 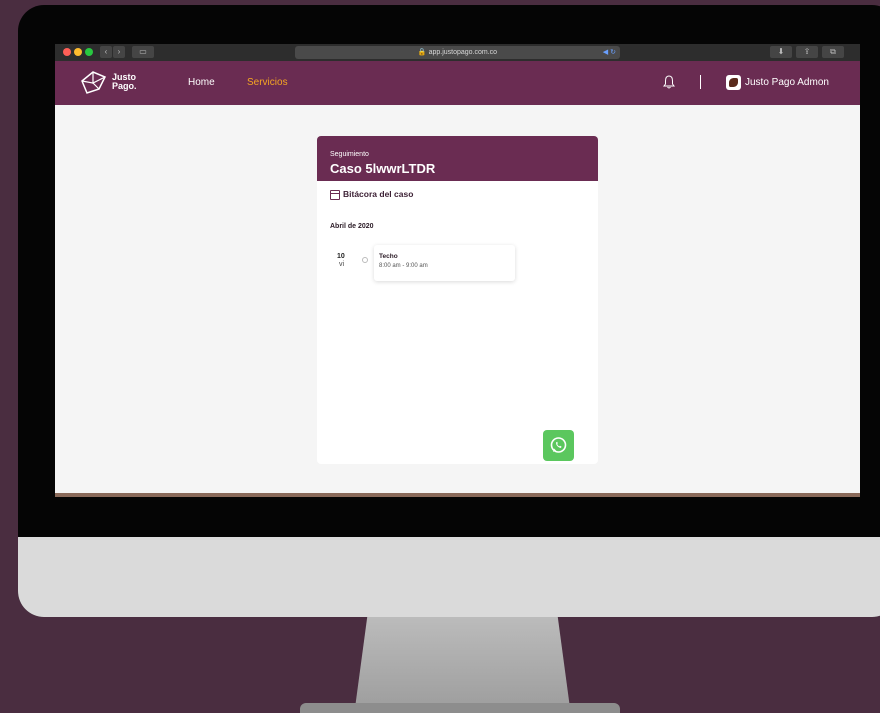 What do you see at coordinates (119, 52) in the screenshot?
I see `forward-icon: ›` at bounding box center [119, 52].